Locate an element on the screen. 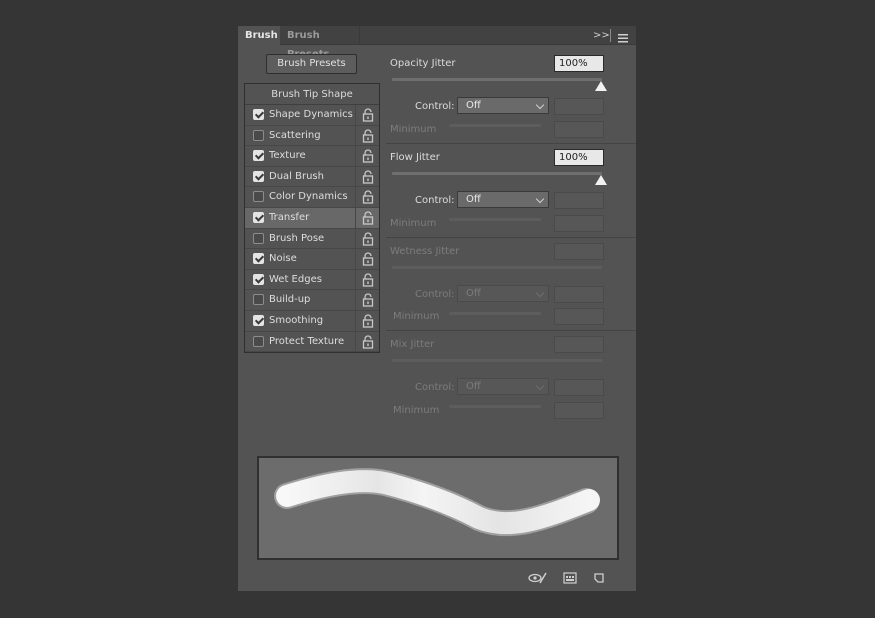 Image resolution: width=875 pixels, height=618 pixels. item-label: Transfer is located at coordinates (289, 217).